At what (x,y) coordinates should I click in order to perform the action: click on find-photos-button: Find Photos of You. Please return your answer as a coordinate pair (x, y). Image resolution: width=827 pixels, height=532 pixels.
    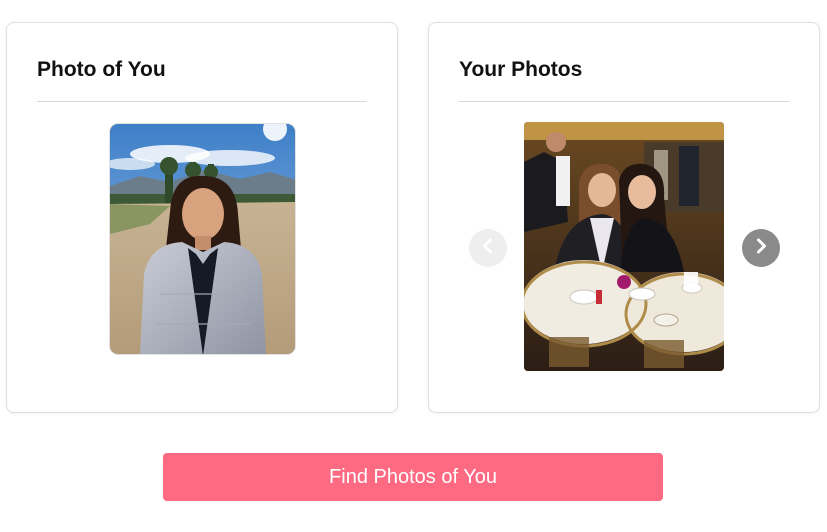
    Looking at the image, I should click on (413, 477).